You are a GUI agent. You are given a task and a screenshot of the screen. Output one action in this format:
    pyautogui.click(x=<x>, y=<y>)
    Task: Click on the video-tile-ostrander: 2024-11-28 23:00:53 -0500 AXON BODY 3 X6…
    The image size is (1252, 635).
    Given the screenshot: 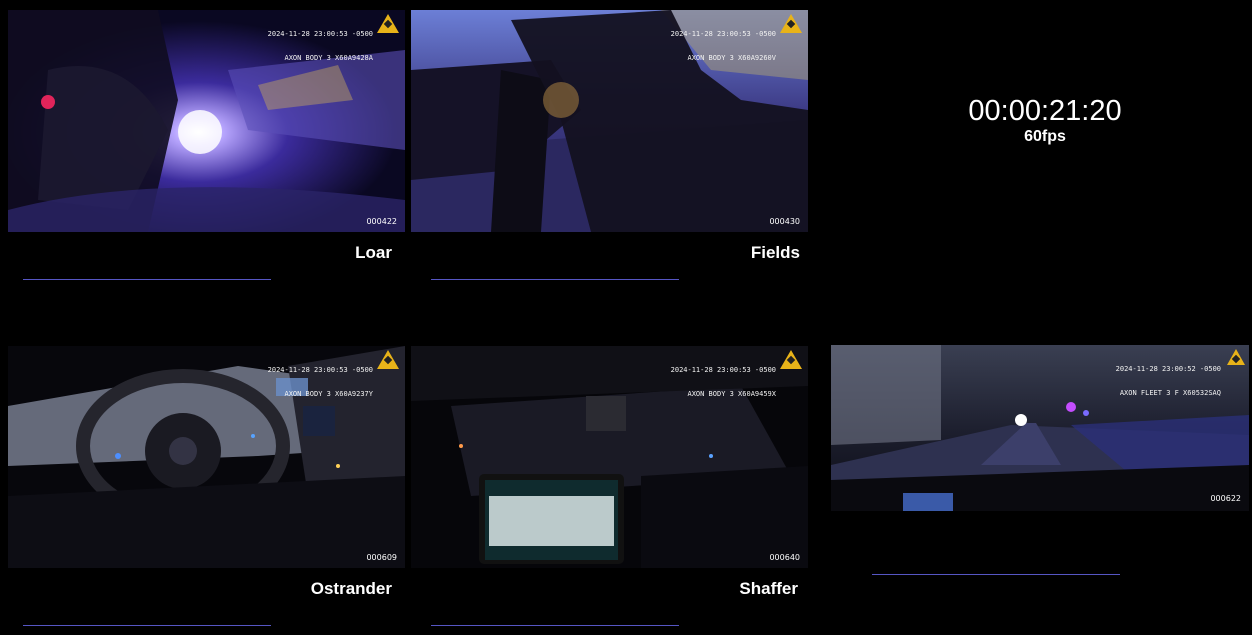 What is the action you would take?
    pyautogui.click(x=206, y=457)
    